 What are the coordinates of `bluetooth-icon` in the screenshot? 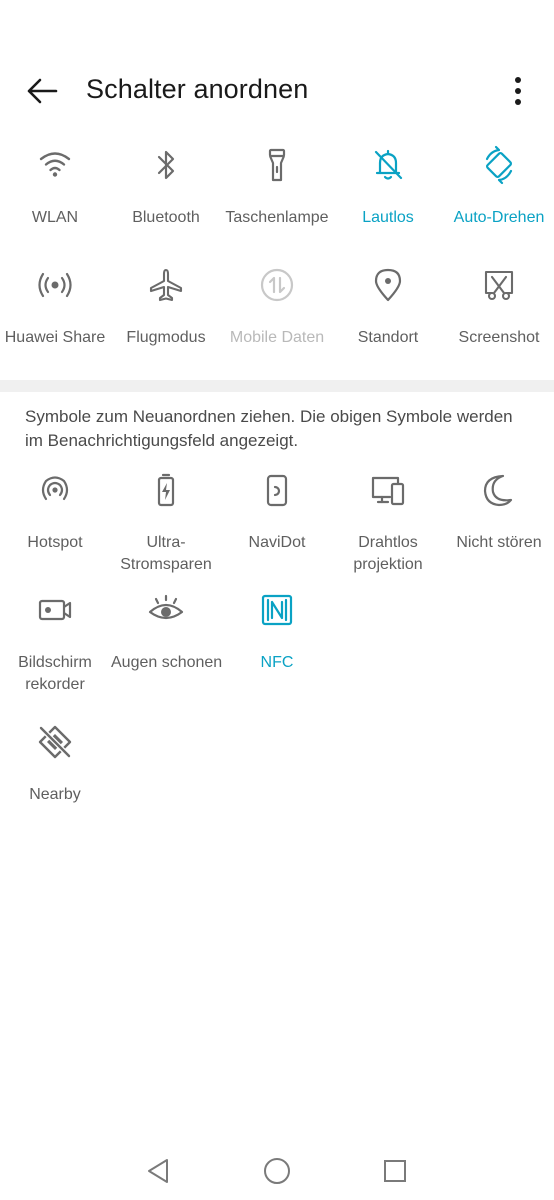 It's located at (166, 165).